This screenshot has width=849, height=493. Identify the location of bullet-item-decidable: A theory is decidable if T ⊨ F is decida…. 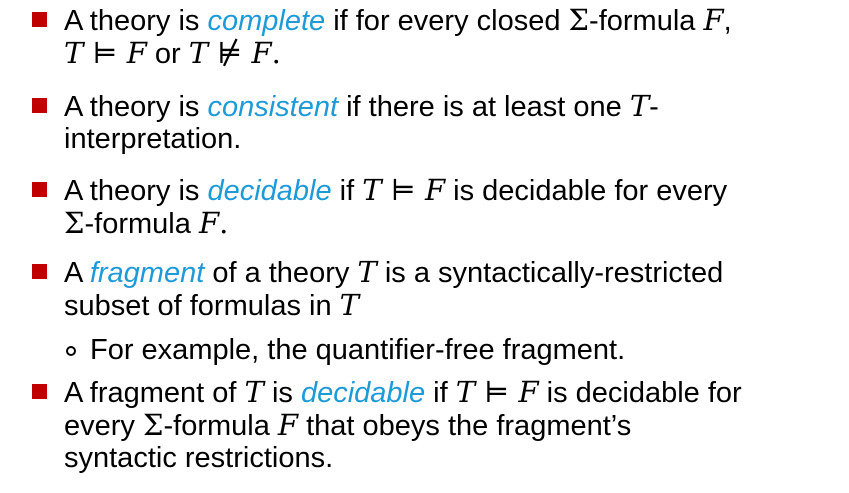
(454, 207).